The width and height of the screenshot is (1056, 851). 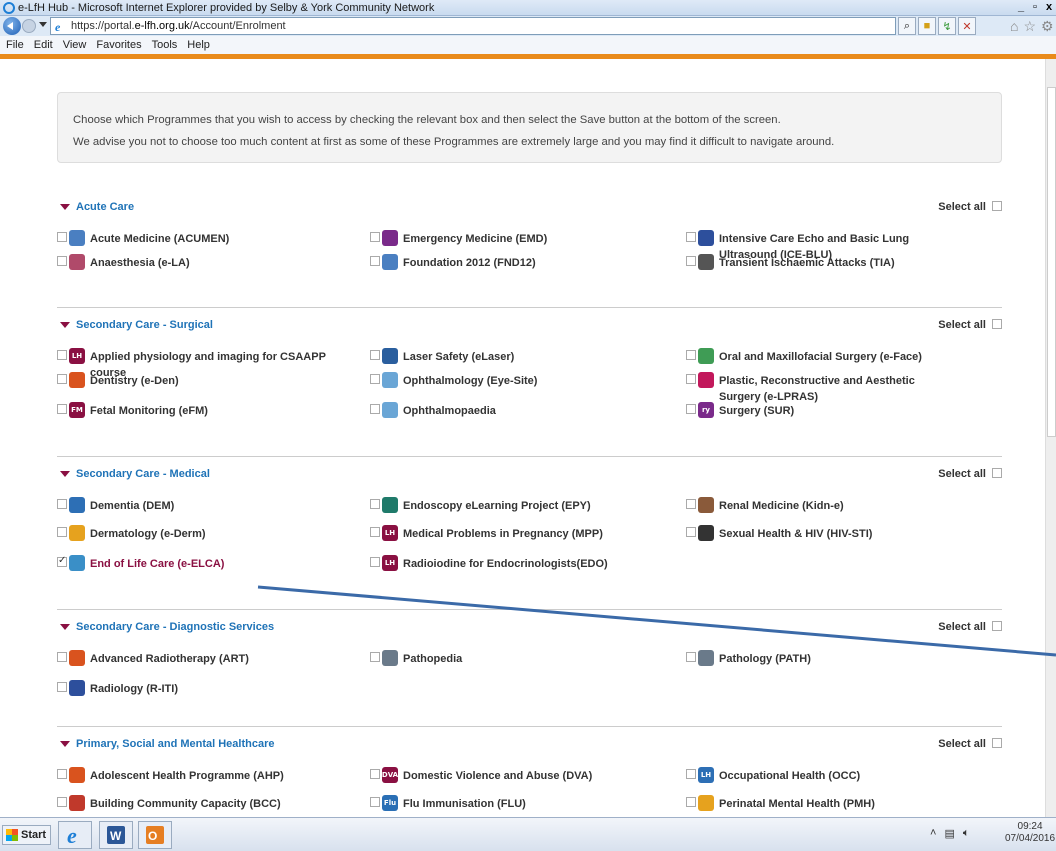 What do you see at coordinates (538, 776) in the screenshot?
I see `programme-label: Domestic Violence and Abuse (DVA)` at bounding box center [538, 776].